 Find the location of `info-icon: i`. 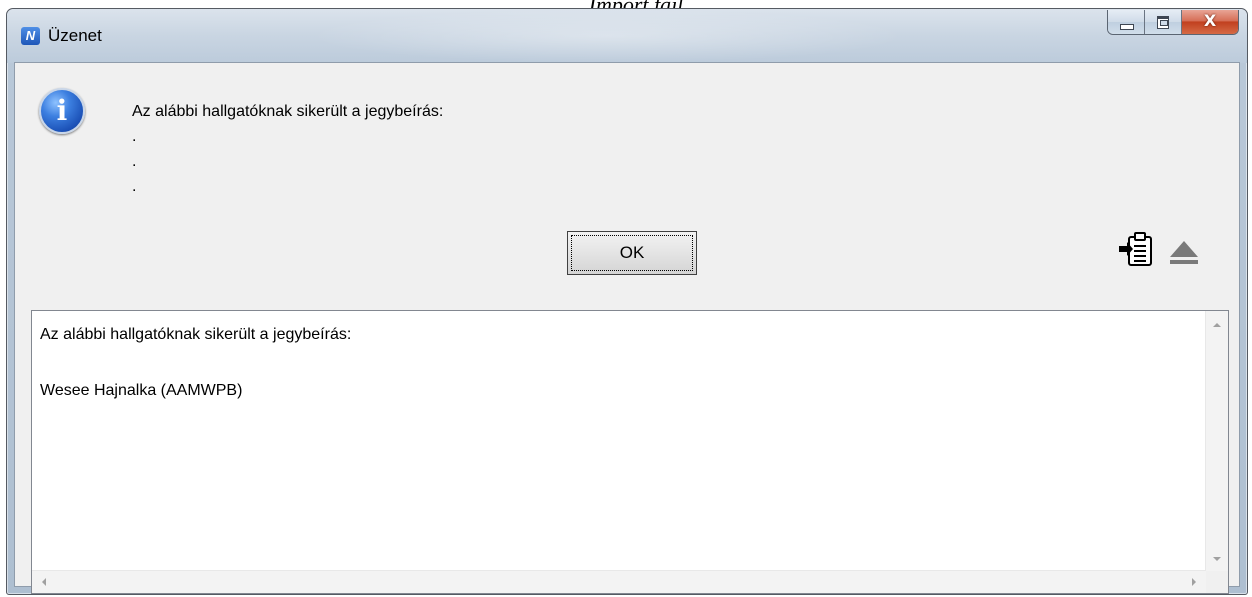

info-icon: i is located at coordinates (62, 111).